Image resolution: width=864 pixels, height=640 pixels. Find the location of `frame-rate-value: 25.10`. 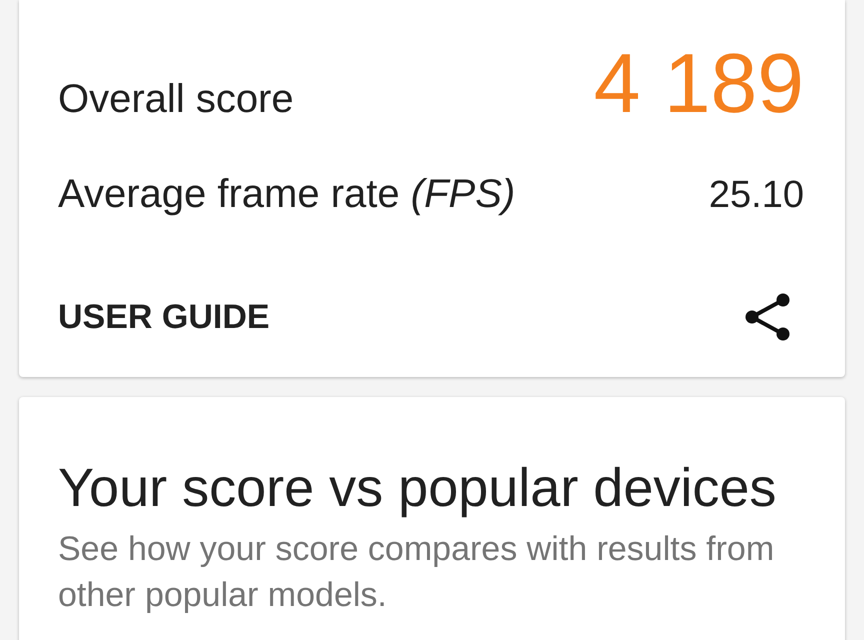

frame-rate-value: 25.10 is located at coordinates (756, 195).